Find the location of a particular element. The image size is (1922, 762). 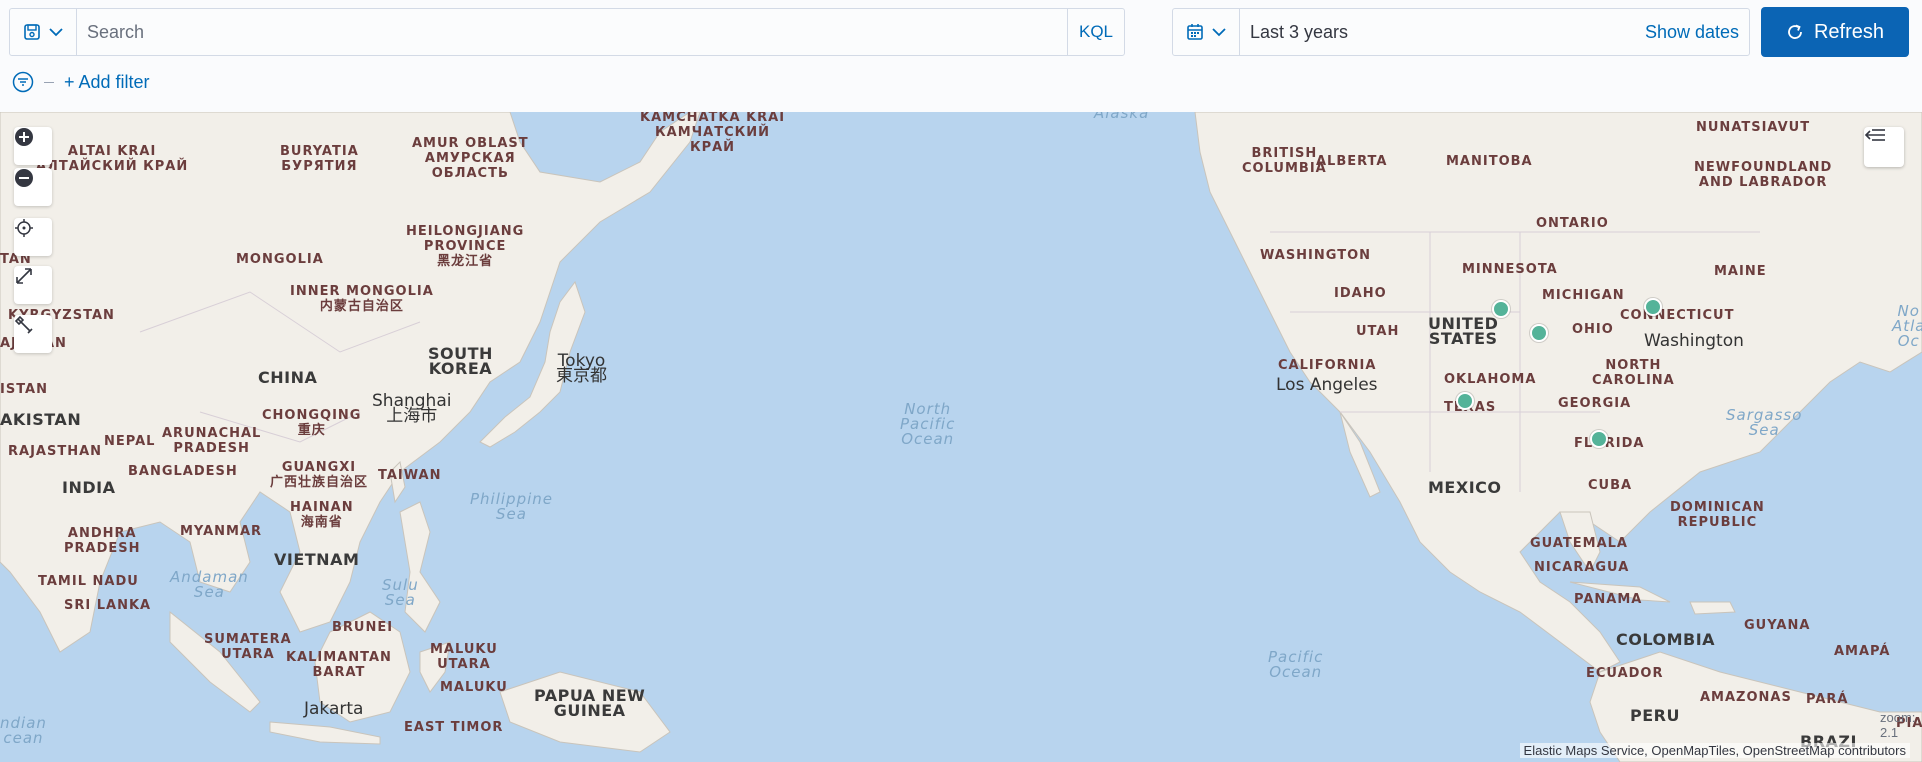

map-label-bc: BRITISH COLUMBIA is located at coordinates (1284, 161).